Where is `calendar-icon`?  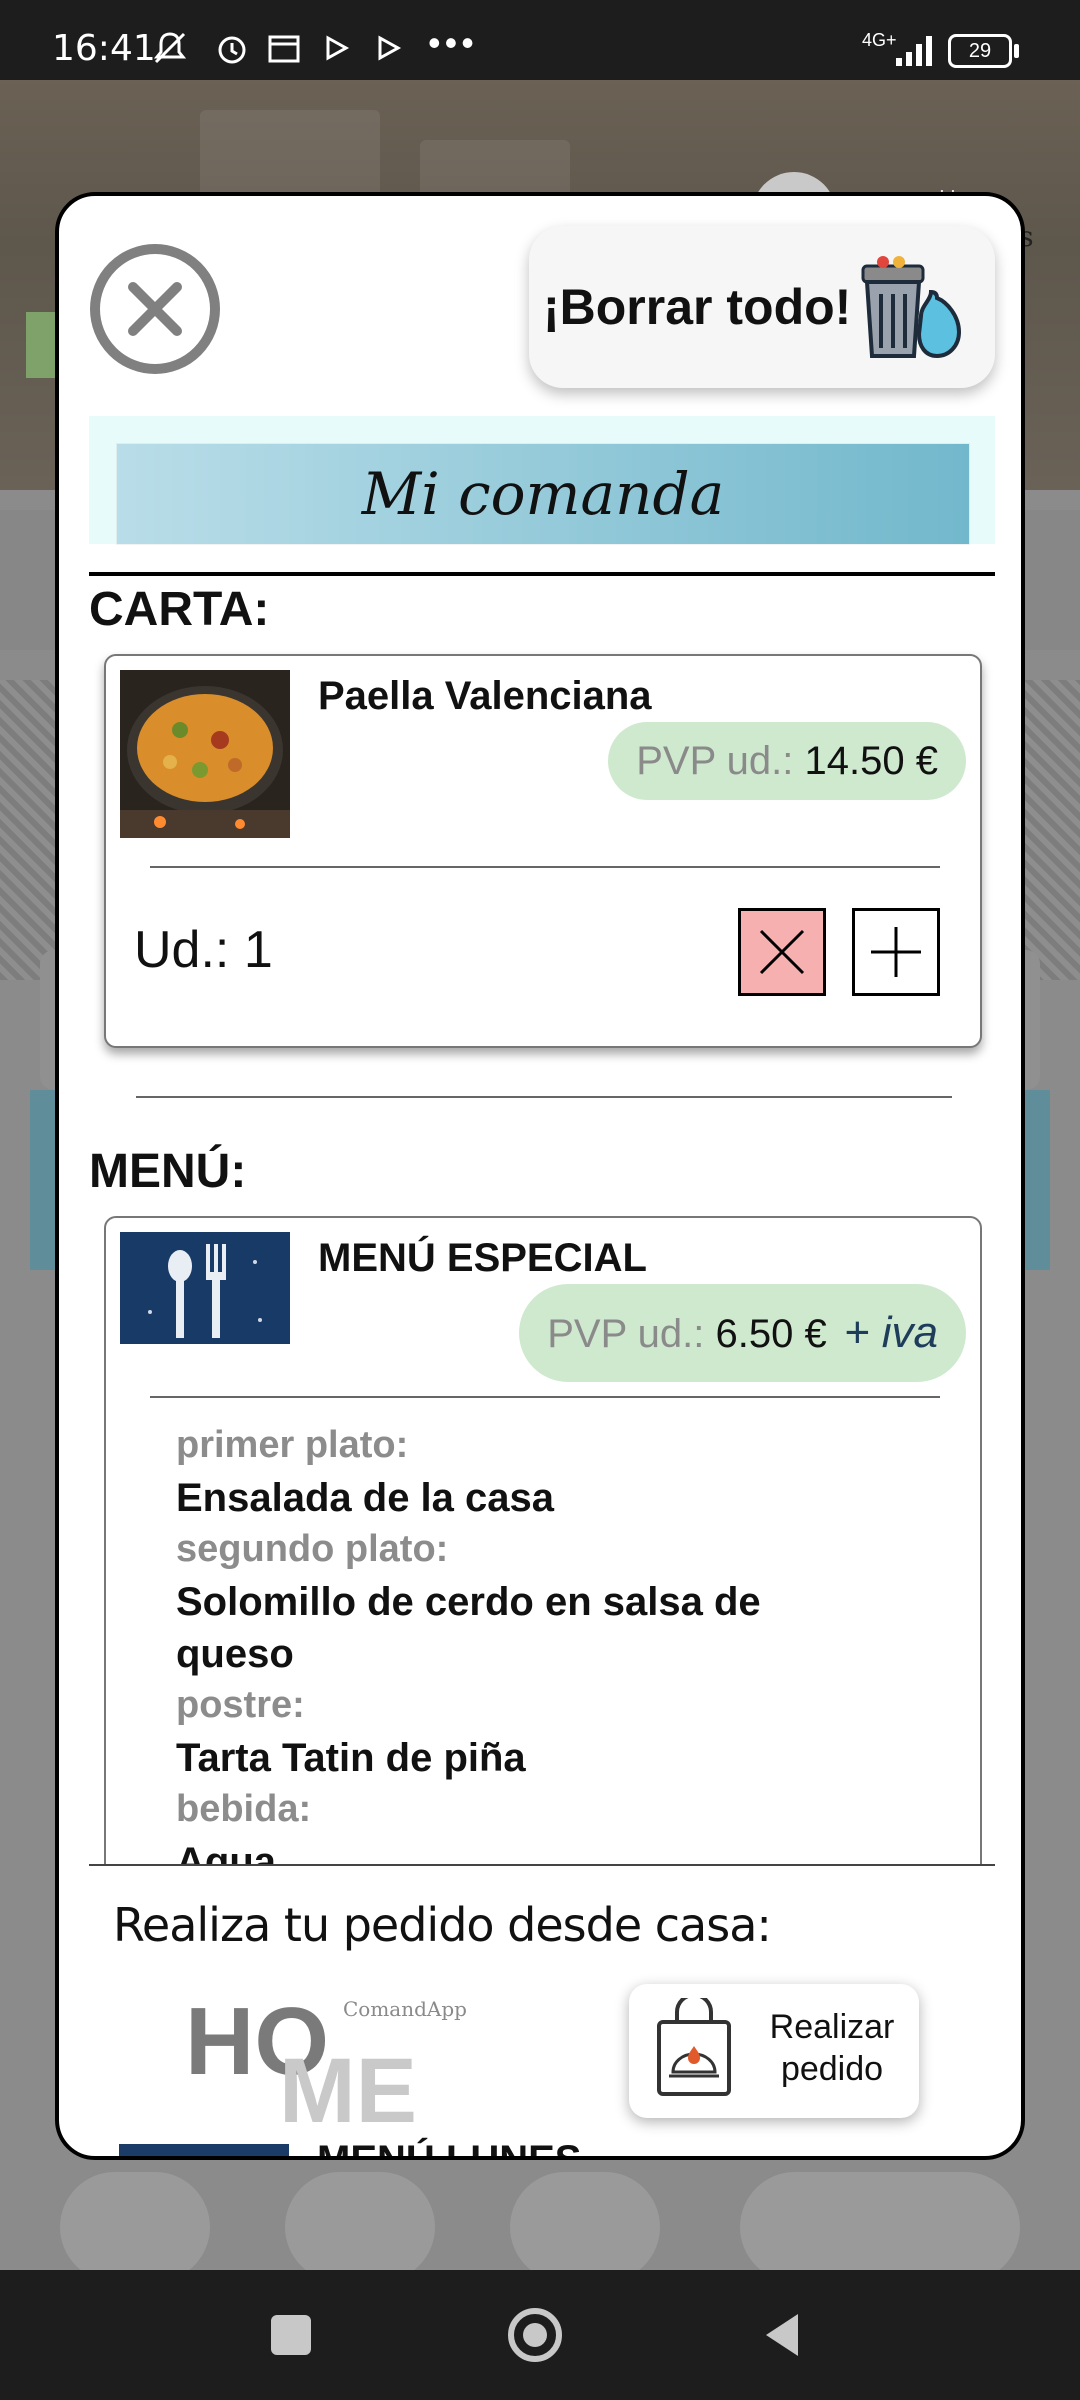
calendar-icon is located at coordinates (284, 49).